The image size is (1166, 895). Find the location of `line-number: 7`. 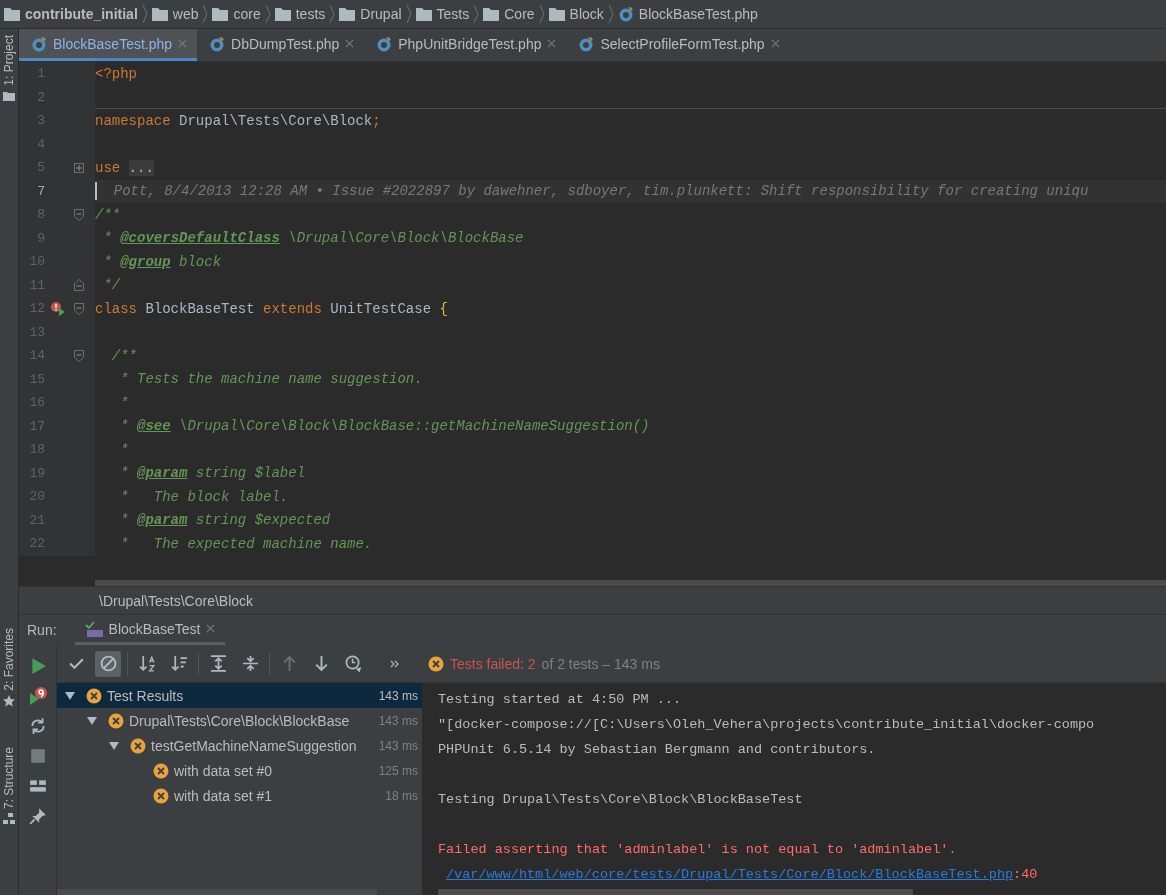

line-number: 7 is located at coordinates (40, 191).